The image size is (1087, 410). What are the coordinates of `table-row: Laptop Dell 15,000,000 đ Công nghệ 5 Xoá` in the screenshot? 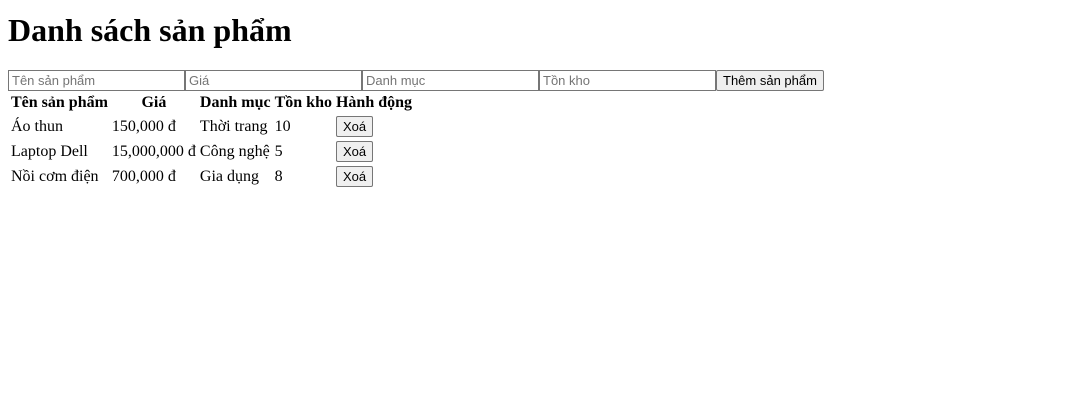 It's located at (211, 151).